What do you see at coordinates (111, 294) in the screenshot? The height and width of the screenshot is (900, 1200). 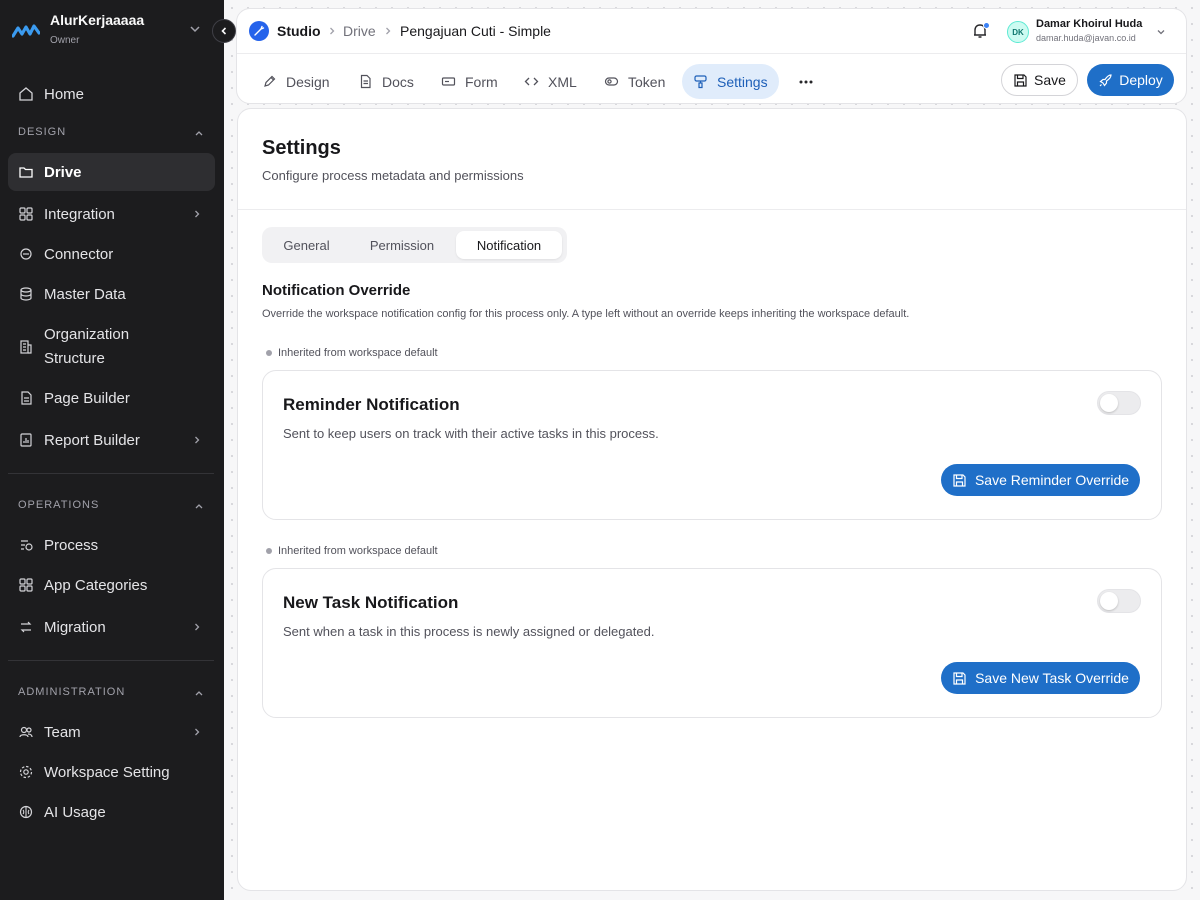 I see `sidebar-item-master-data: Master Data` at bounding box center [111, 294].